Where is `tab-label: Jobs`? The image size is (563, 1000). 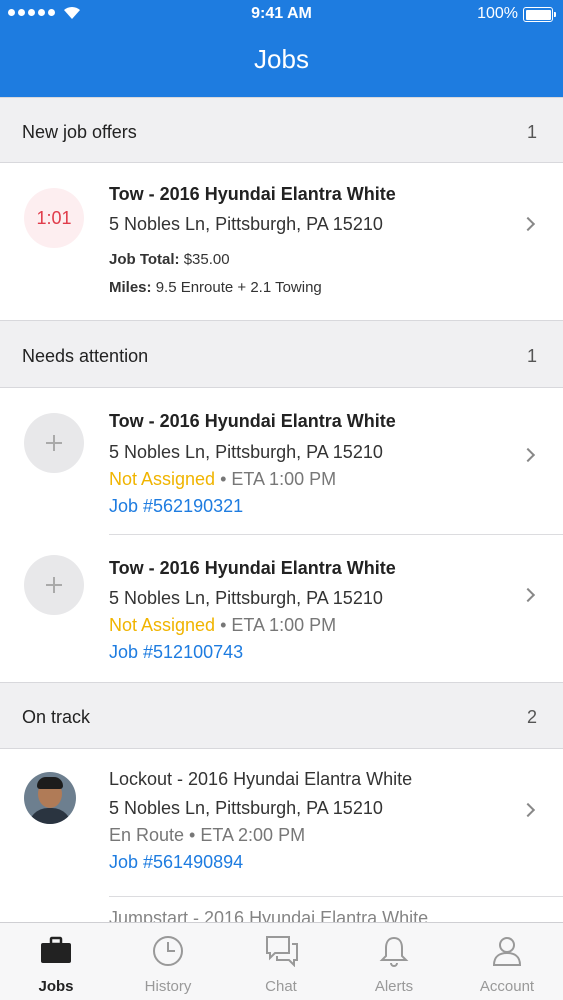 tab-label: Jobs is located at coordinates (56, 986).